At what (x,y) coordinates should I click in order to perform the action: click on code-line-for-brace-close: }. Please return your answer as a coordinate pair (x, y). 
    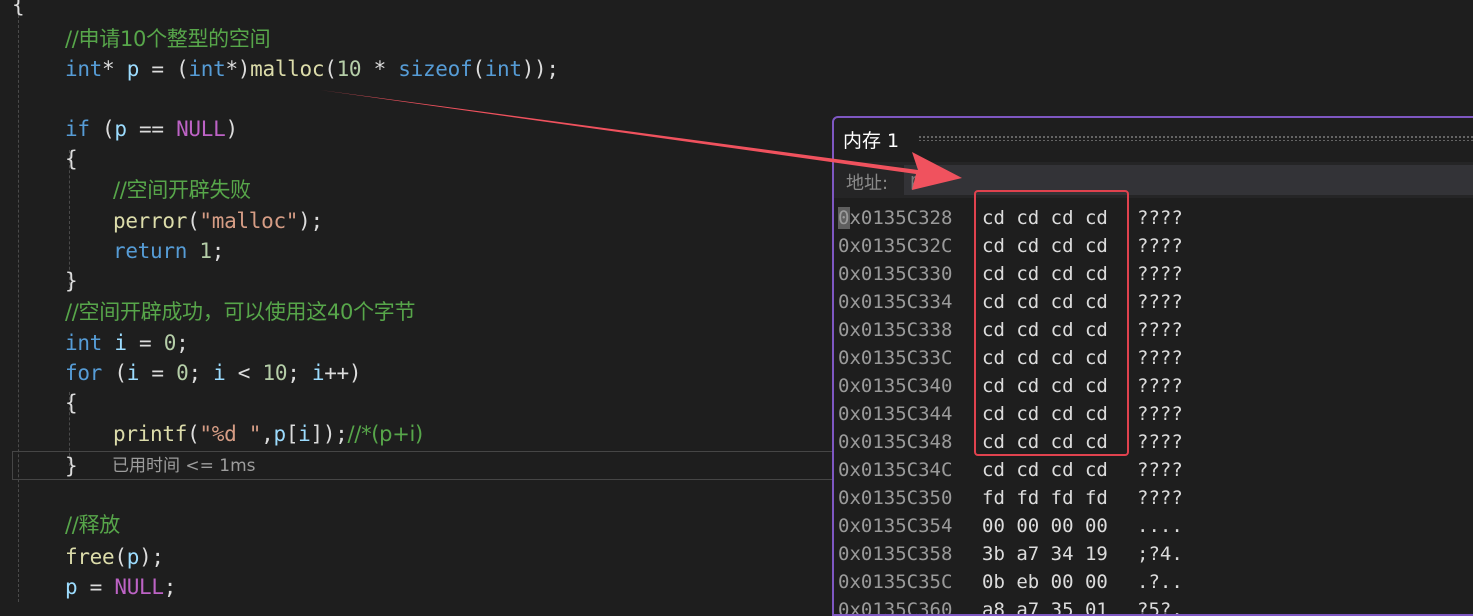
    Looking at the image, I should click on (71, 466).